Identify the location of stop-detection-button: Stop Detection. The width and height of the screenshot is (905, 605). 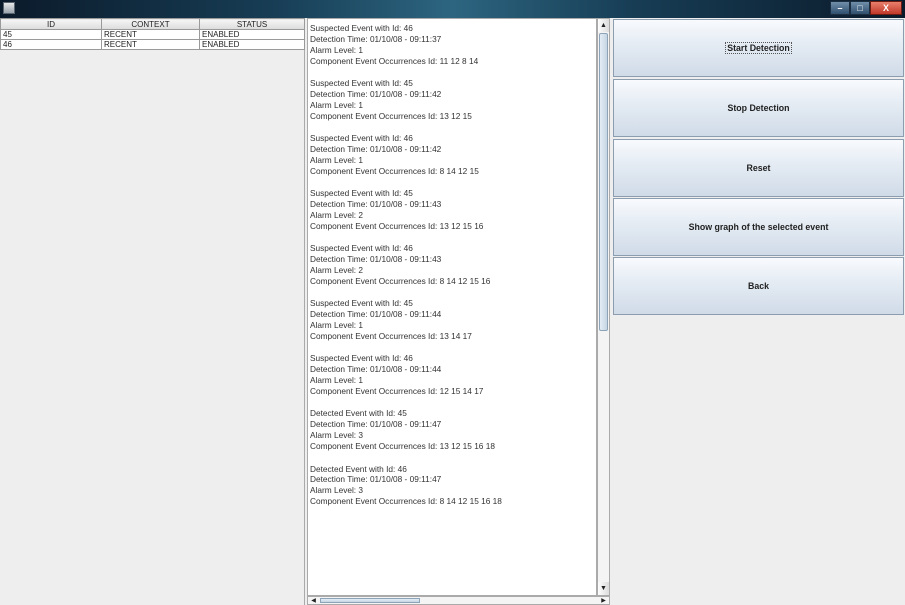
(758, 108).